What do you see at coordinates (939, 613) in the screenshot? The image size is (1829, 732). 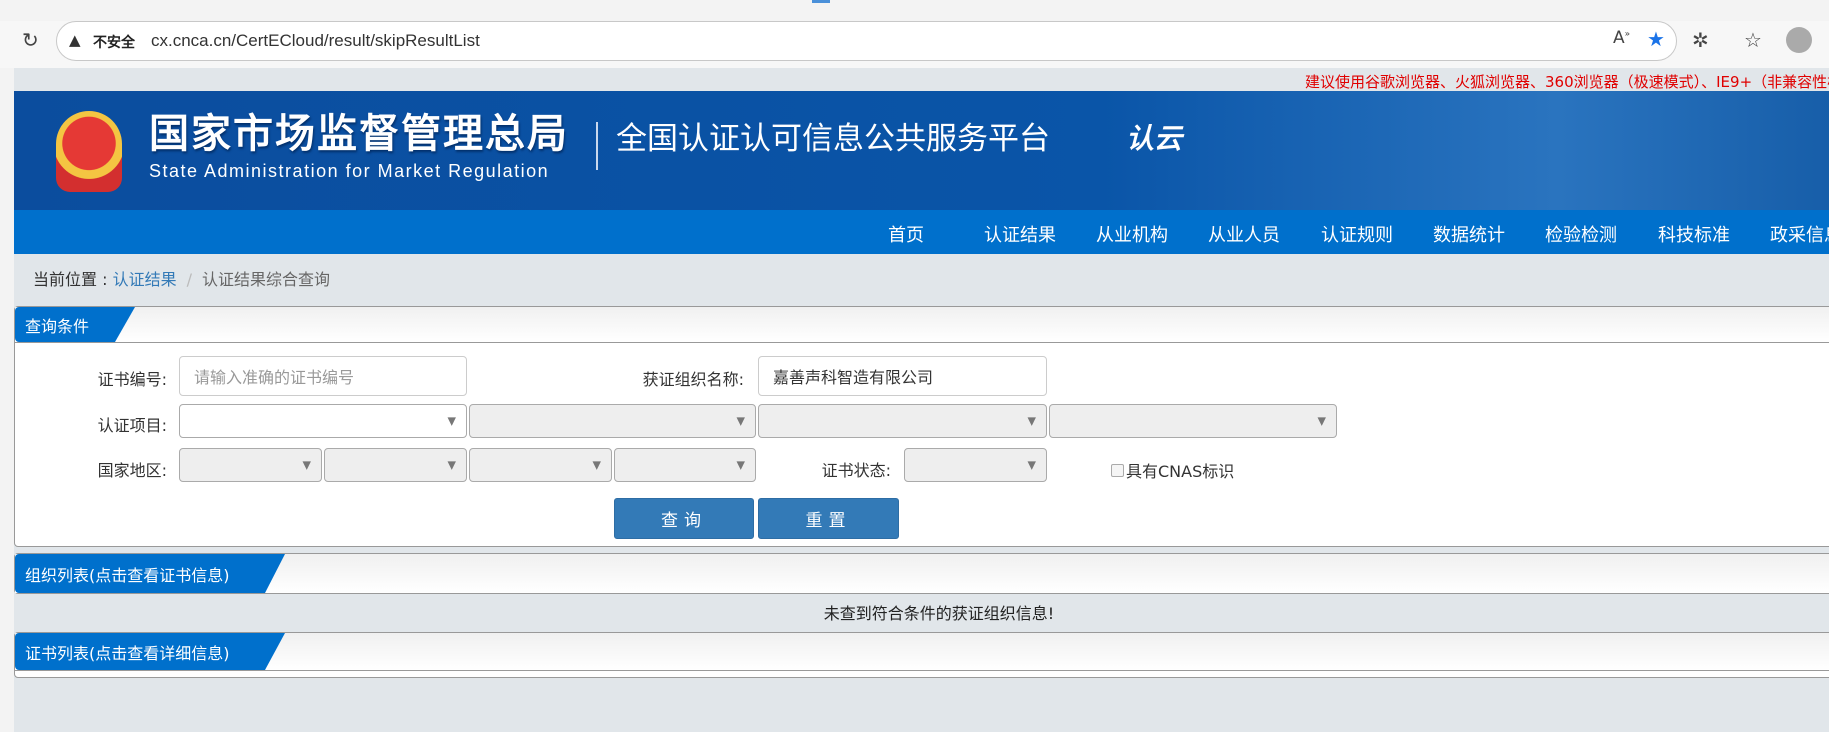 I see `empty-result-message: 未查到符合条件的获证组织信息!` at bounding box center [939, 613].